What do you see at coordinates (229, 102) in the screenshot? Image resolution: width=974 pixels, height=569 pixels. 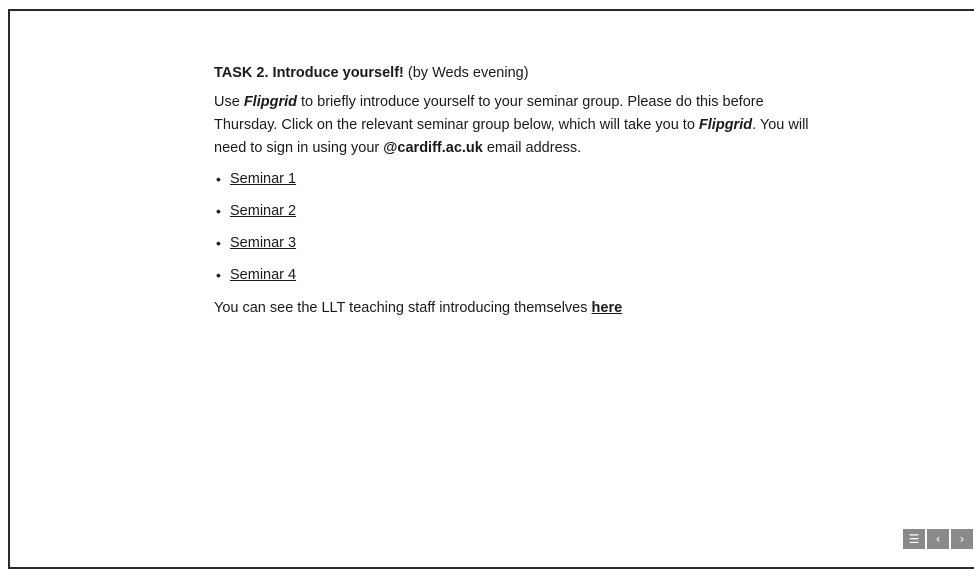 I see `instructions-text-1: Use` at bounding box center [229, 102].